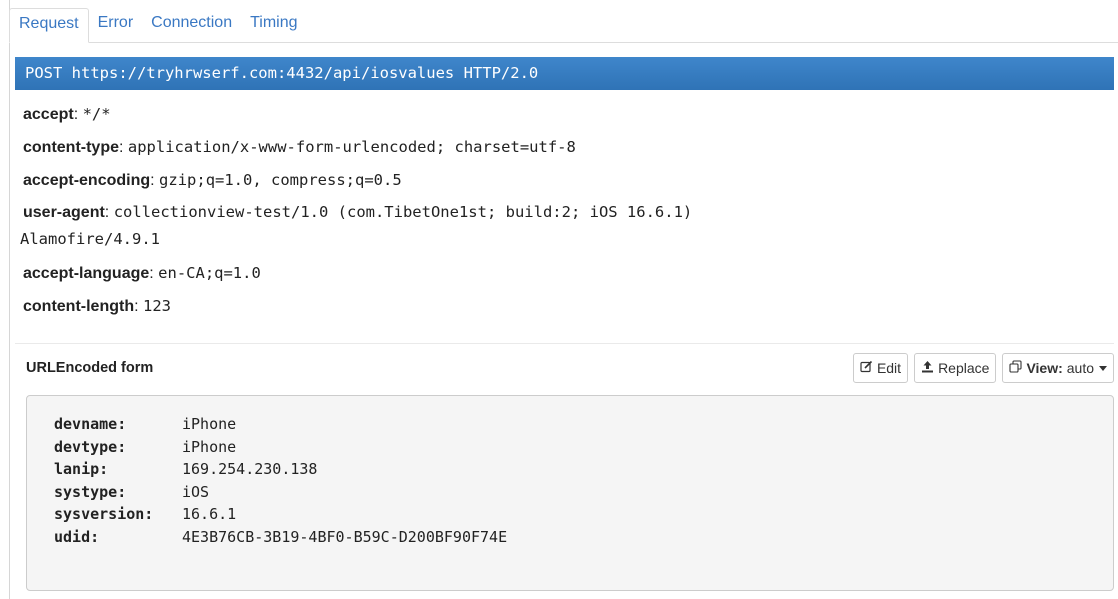 Image resolution: width=1118 pixels, height=599 pixels. I want to click on edit-button-label: Edit, so click(889, 368).